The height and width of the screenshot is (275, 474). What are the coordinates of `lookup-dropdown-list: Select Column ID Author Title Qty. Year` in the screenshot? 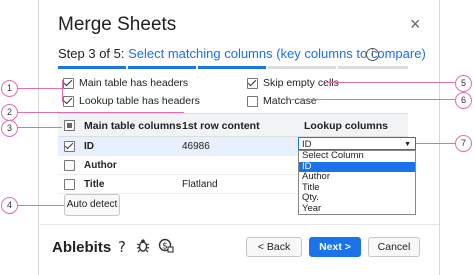 It's located at (357, 182).